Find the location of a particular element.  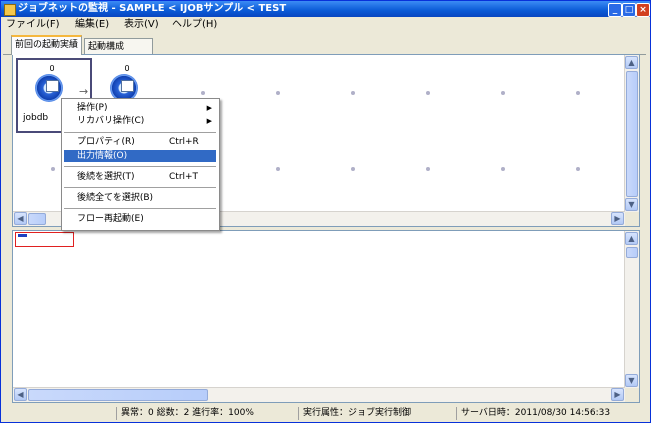

menu-item-label: リカバリ操作(C) is located at coordinates (111, 121).